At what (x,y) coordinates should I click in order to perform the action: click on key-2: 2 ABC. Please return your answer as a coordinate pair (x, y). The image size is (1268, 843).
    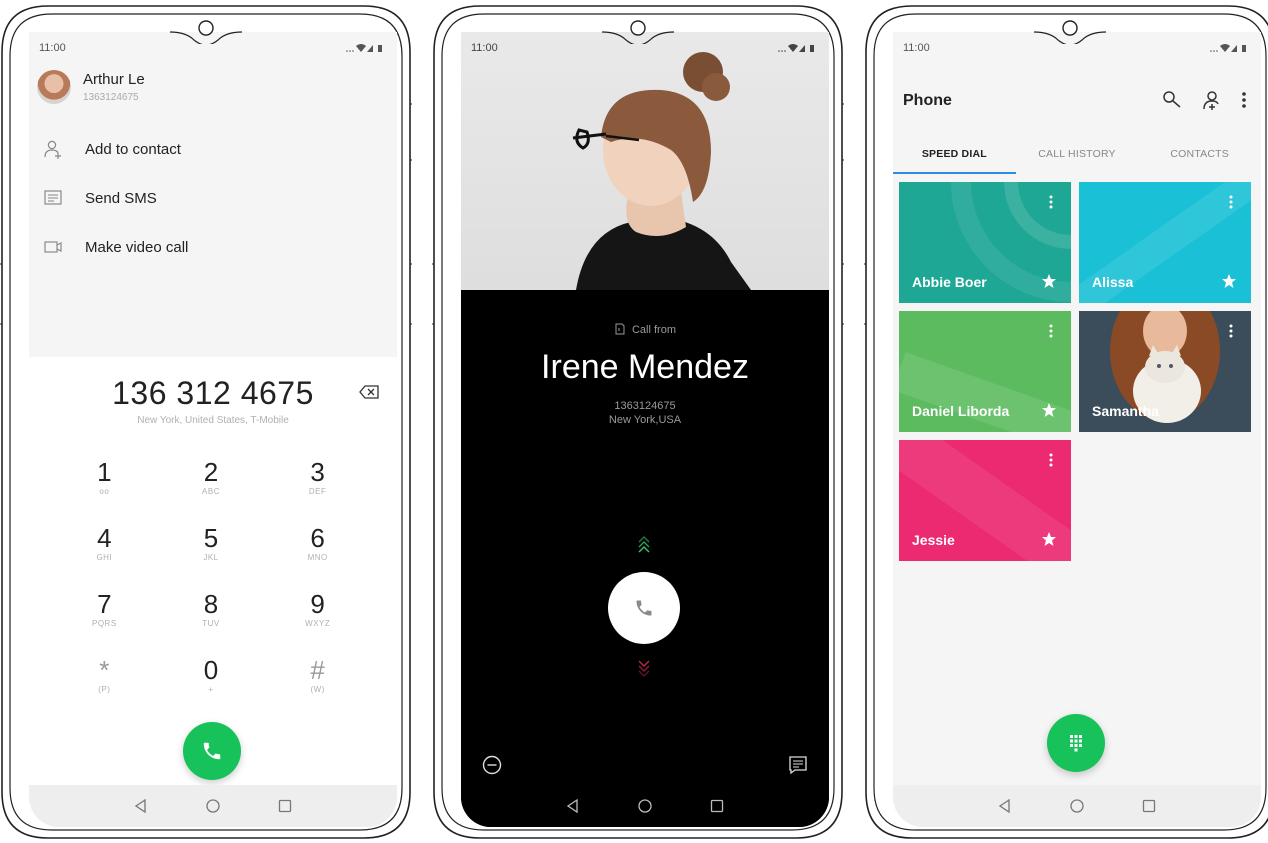
    Looking at the image, I should click on (211, 481).